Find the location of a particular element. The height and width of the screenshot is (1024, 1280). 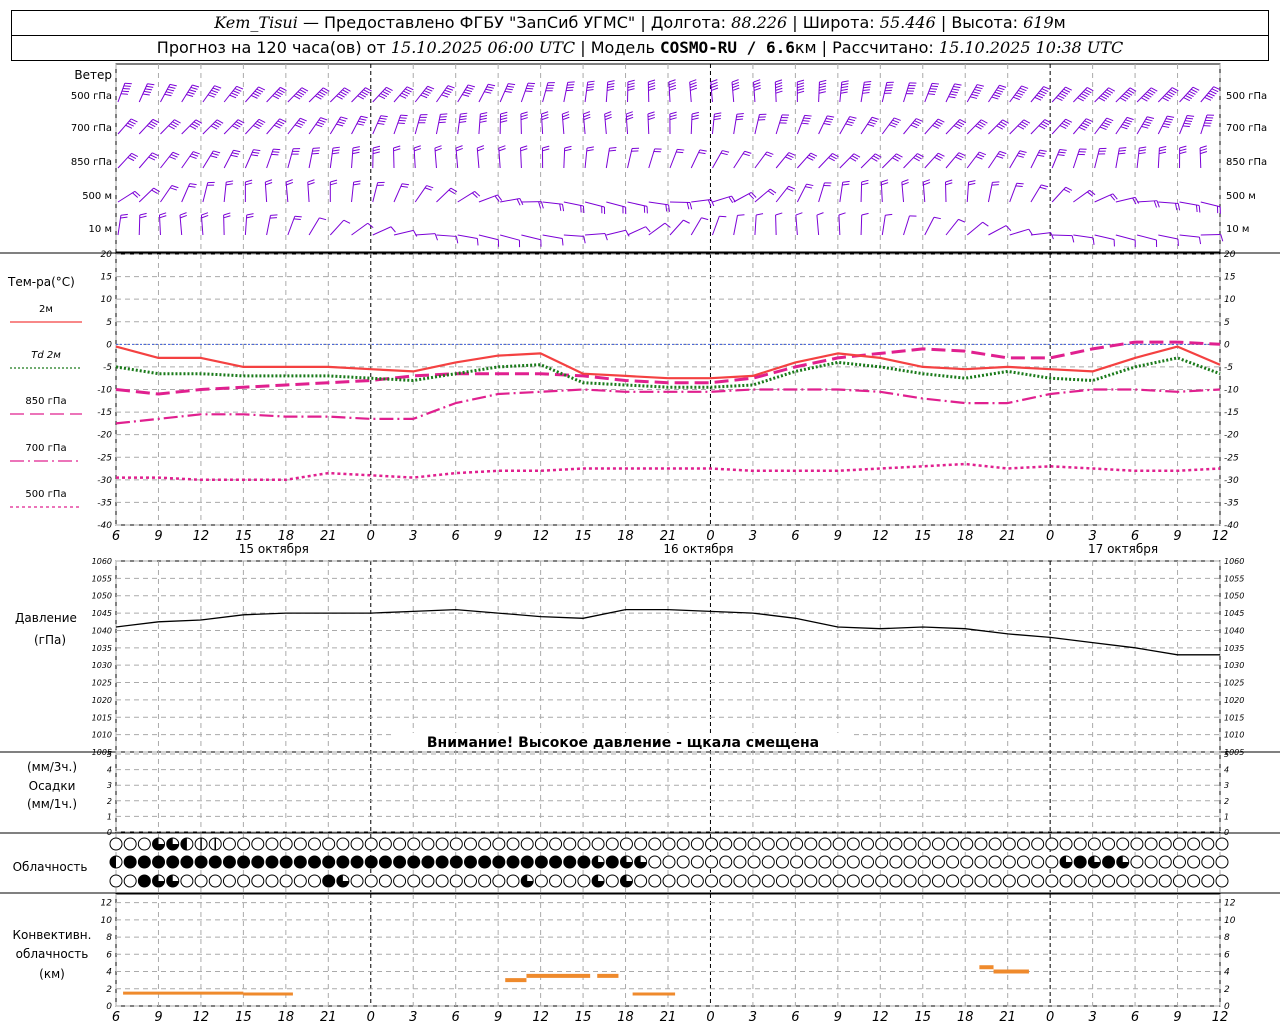

y-tick-label-right: 15 is located at coordinates (1230, 278).